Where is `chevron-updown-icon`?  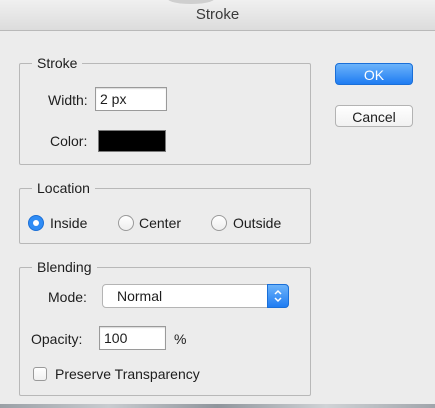 chevron-updown-icon is located at coordinates (278, 296).